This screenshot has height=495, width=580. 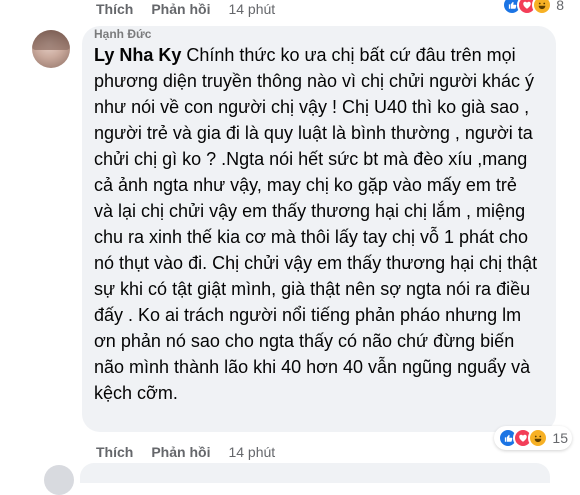 What do you see at coordinates (59, 480) in the screenshot?
I see `next-reply-avatar` at bounding box center [59, 480].